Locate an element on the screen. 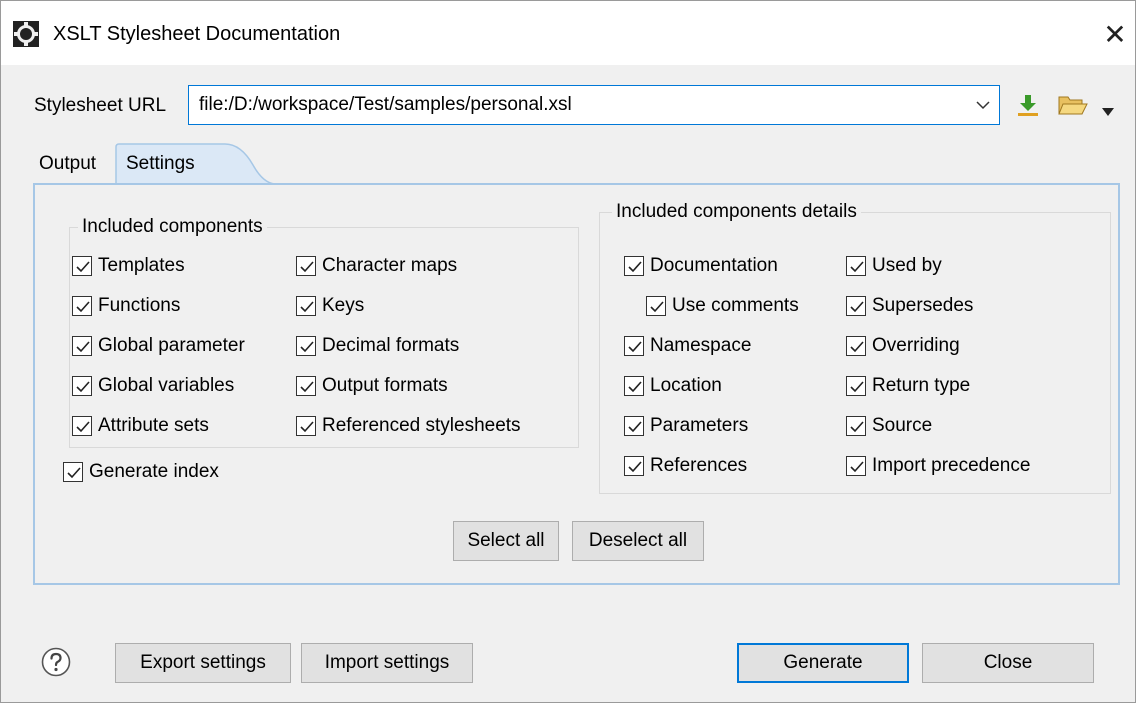  checkbox-label: Functions is located at coordinates (139, 305).